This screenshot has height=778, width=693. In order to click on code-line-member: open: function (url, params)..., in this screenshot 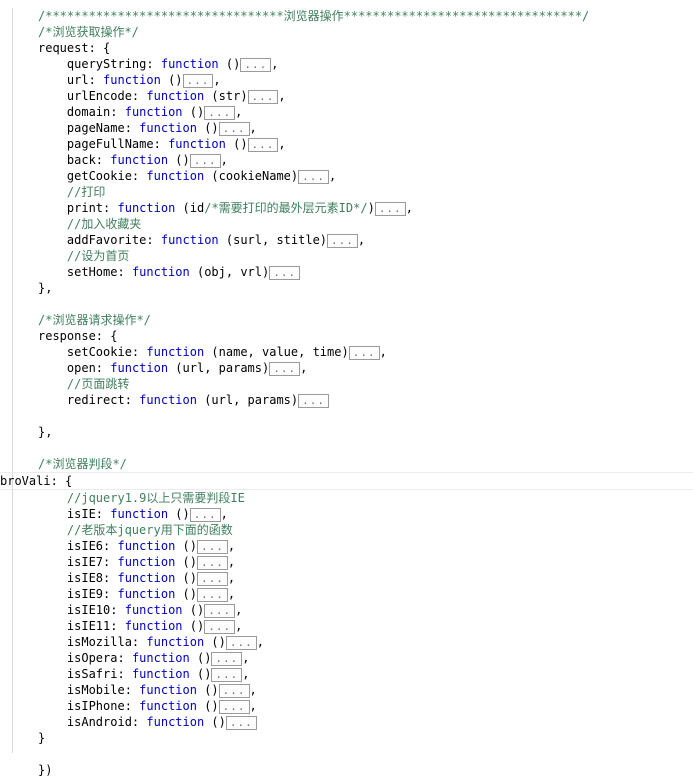, I will do `click(346, 368)`.